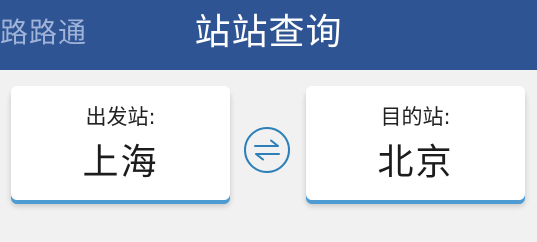 The image size is (537, 242). Describe the element at coordinates (120, 162) in the screenshot. I see `departure-station-name: 上海` at that location.